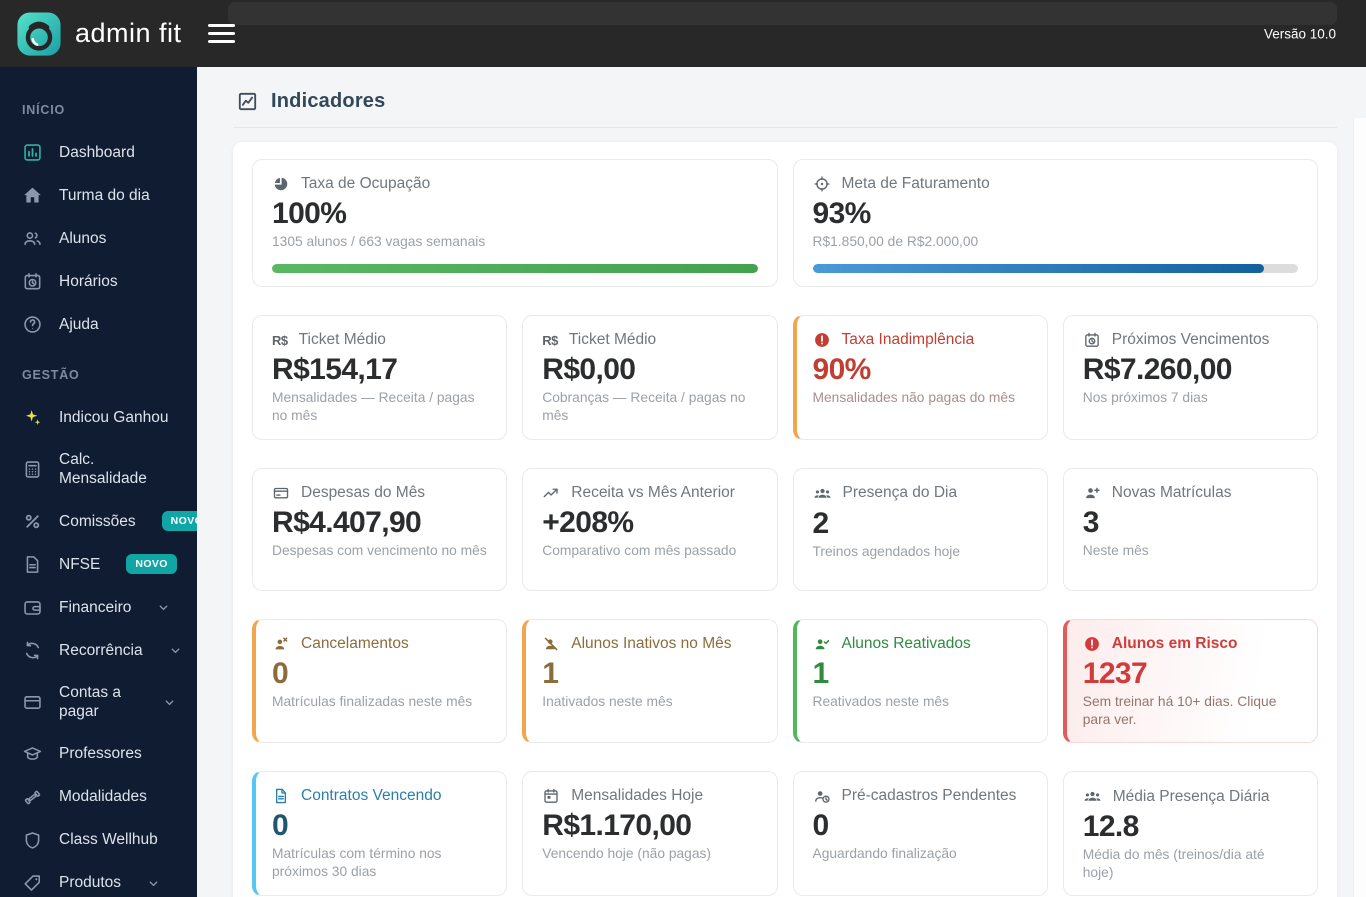 The height and width of the screenshot is (897, 1366). What do you see at coordinates (1190, 644) in the screenshot?
I see `card-title-row: Alunos em Risco` at bounding box center [1190, 644].